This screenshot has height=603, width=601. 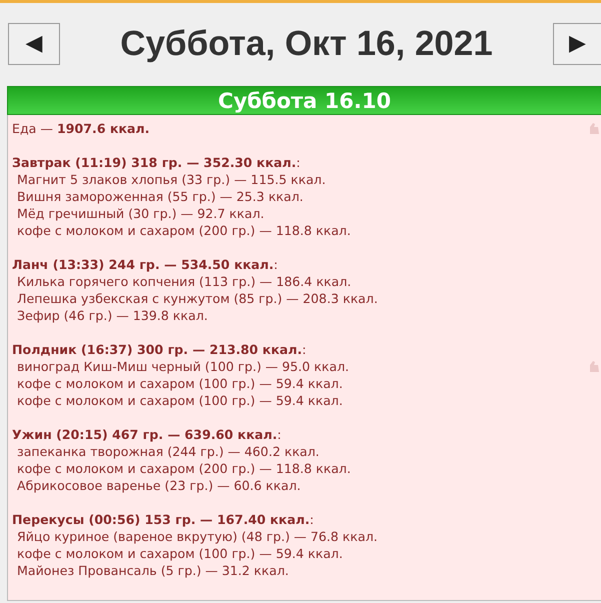 I want to click on food-item: Магнит 5 злаков хлопья (33 гр.) — 115.5 ккал., so click(x=171, y=179).